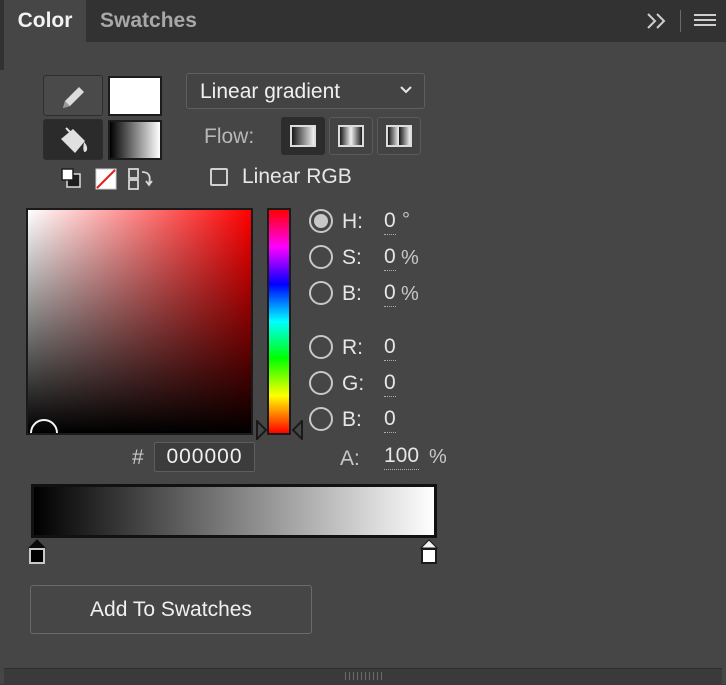 This screenshot has width=726, height=685. I want to click on linear-rgb-checkbox, so click(219, 177).